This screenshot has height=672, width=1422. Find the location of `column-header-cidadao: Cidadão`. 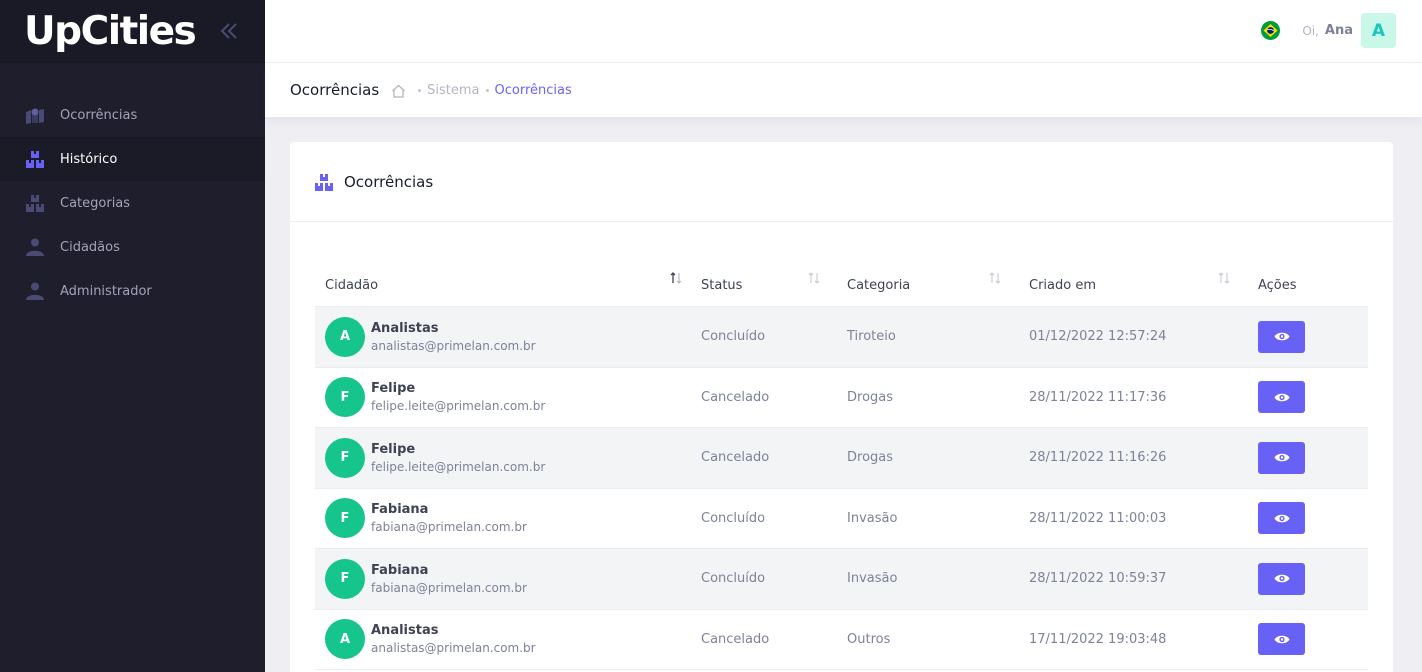

column-header-cidadao: Cidadão is located at coordinates (503, 285).